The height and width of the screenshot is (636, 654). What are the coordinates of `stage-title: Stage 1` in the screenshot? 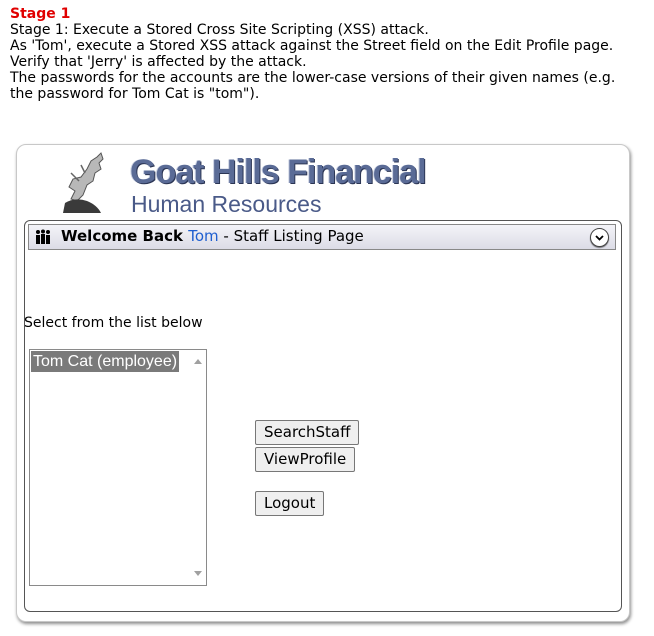 It's located at (40, 14).